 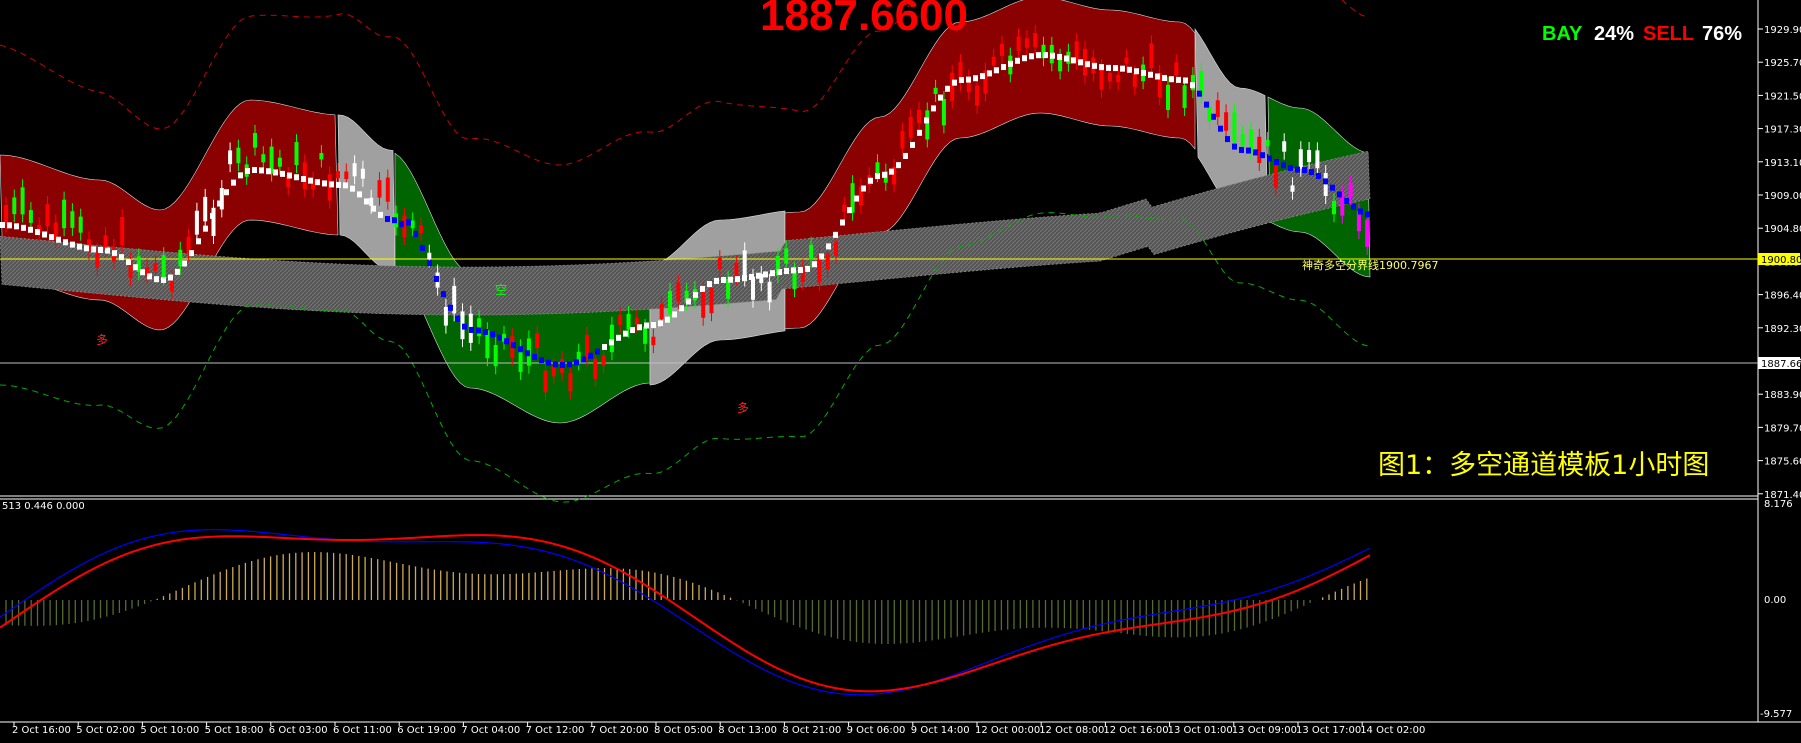 I want to click on price-tick-label: 1883.90, so click(x=1782, y=395).